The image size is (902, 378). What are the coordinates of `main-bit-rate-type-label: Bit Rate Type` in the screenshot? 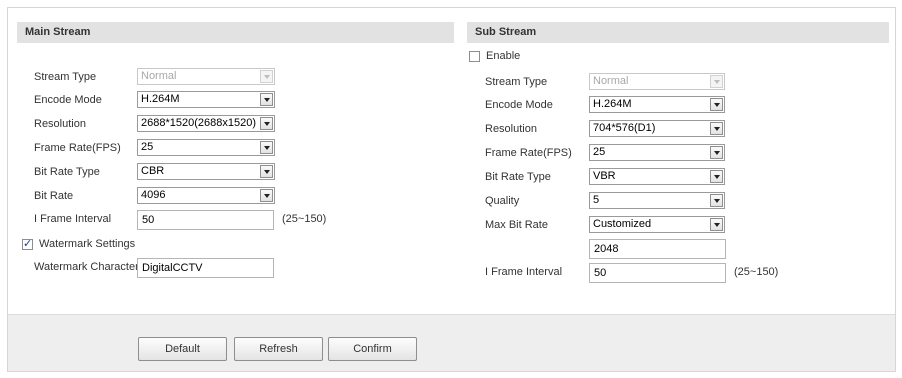 It's located at (67, 172).